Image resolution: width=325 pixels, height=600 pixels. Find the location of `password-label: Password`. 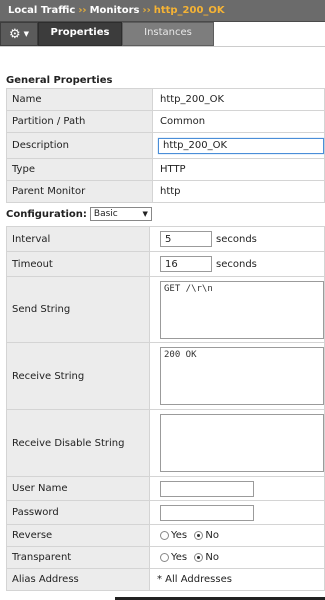

password-label: Password is located at coordinates (78, 512).